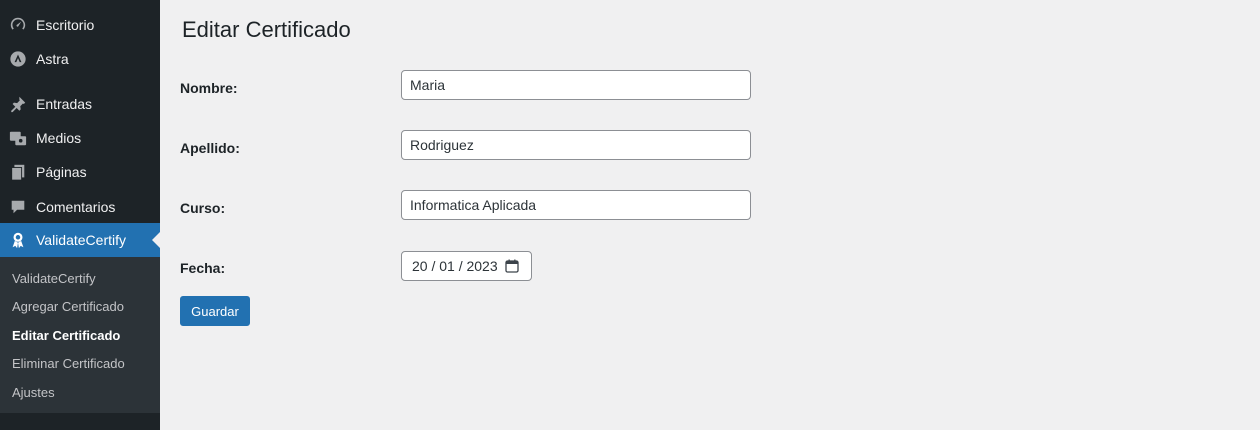  I want to click on menu-item-medios: Medios, so click(80, 138).